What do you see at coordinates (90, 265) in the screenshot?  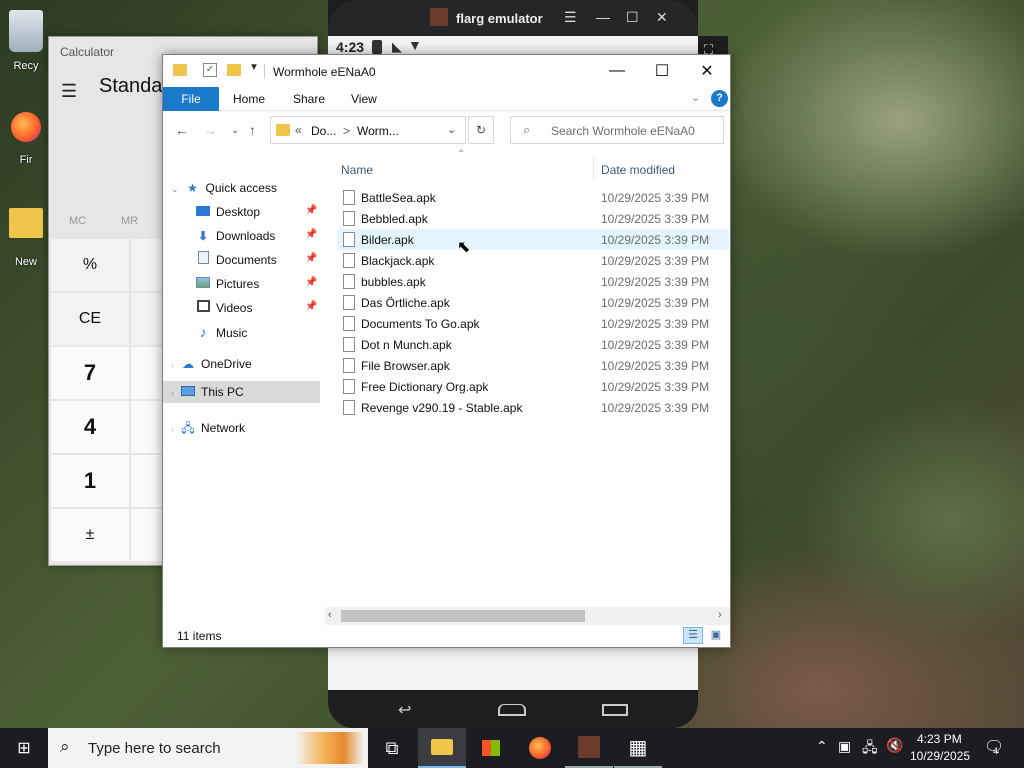 I see `percent-button: %` at bounding box center [90, 265].